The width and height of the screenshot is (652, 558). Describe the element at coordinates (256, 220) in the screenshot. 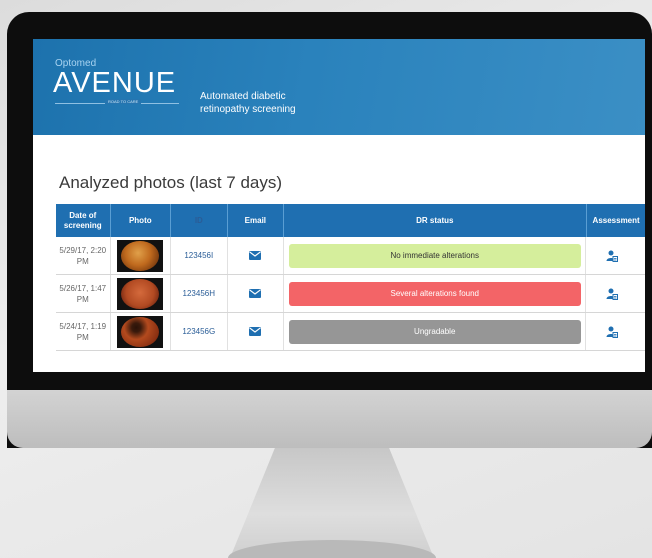

I see `header-email: Email` at that location.